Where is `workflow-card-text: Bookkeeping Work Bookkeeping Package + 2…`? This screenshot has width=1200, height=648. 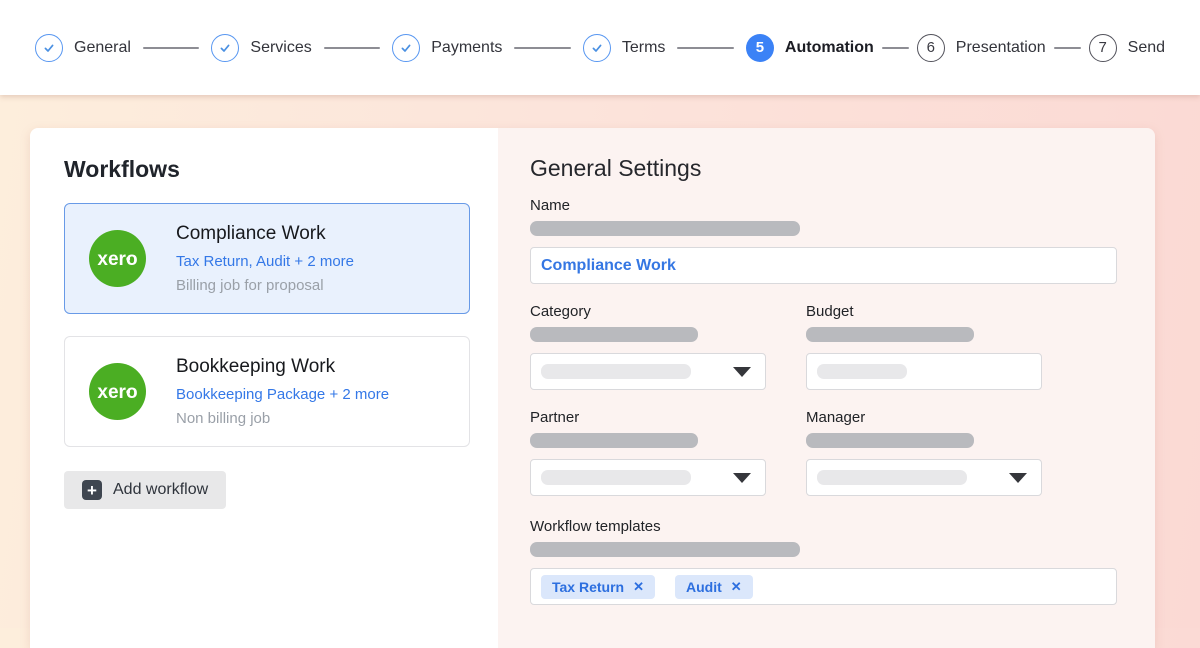 workflow-card-text: Bookkeeping Work Bookkeeping Package + 2… is located at coordinates (282, 391).